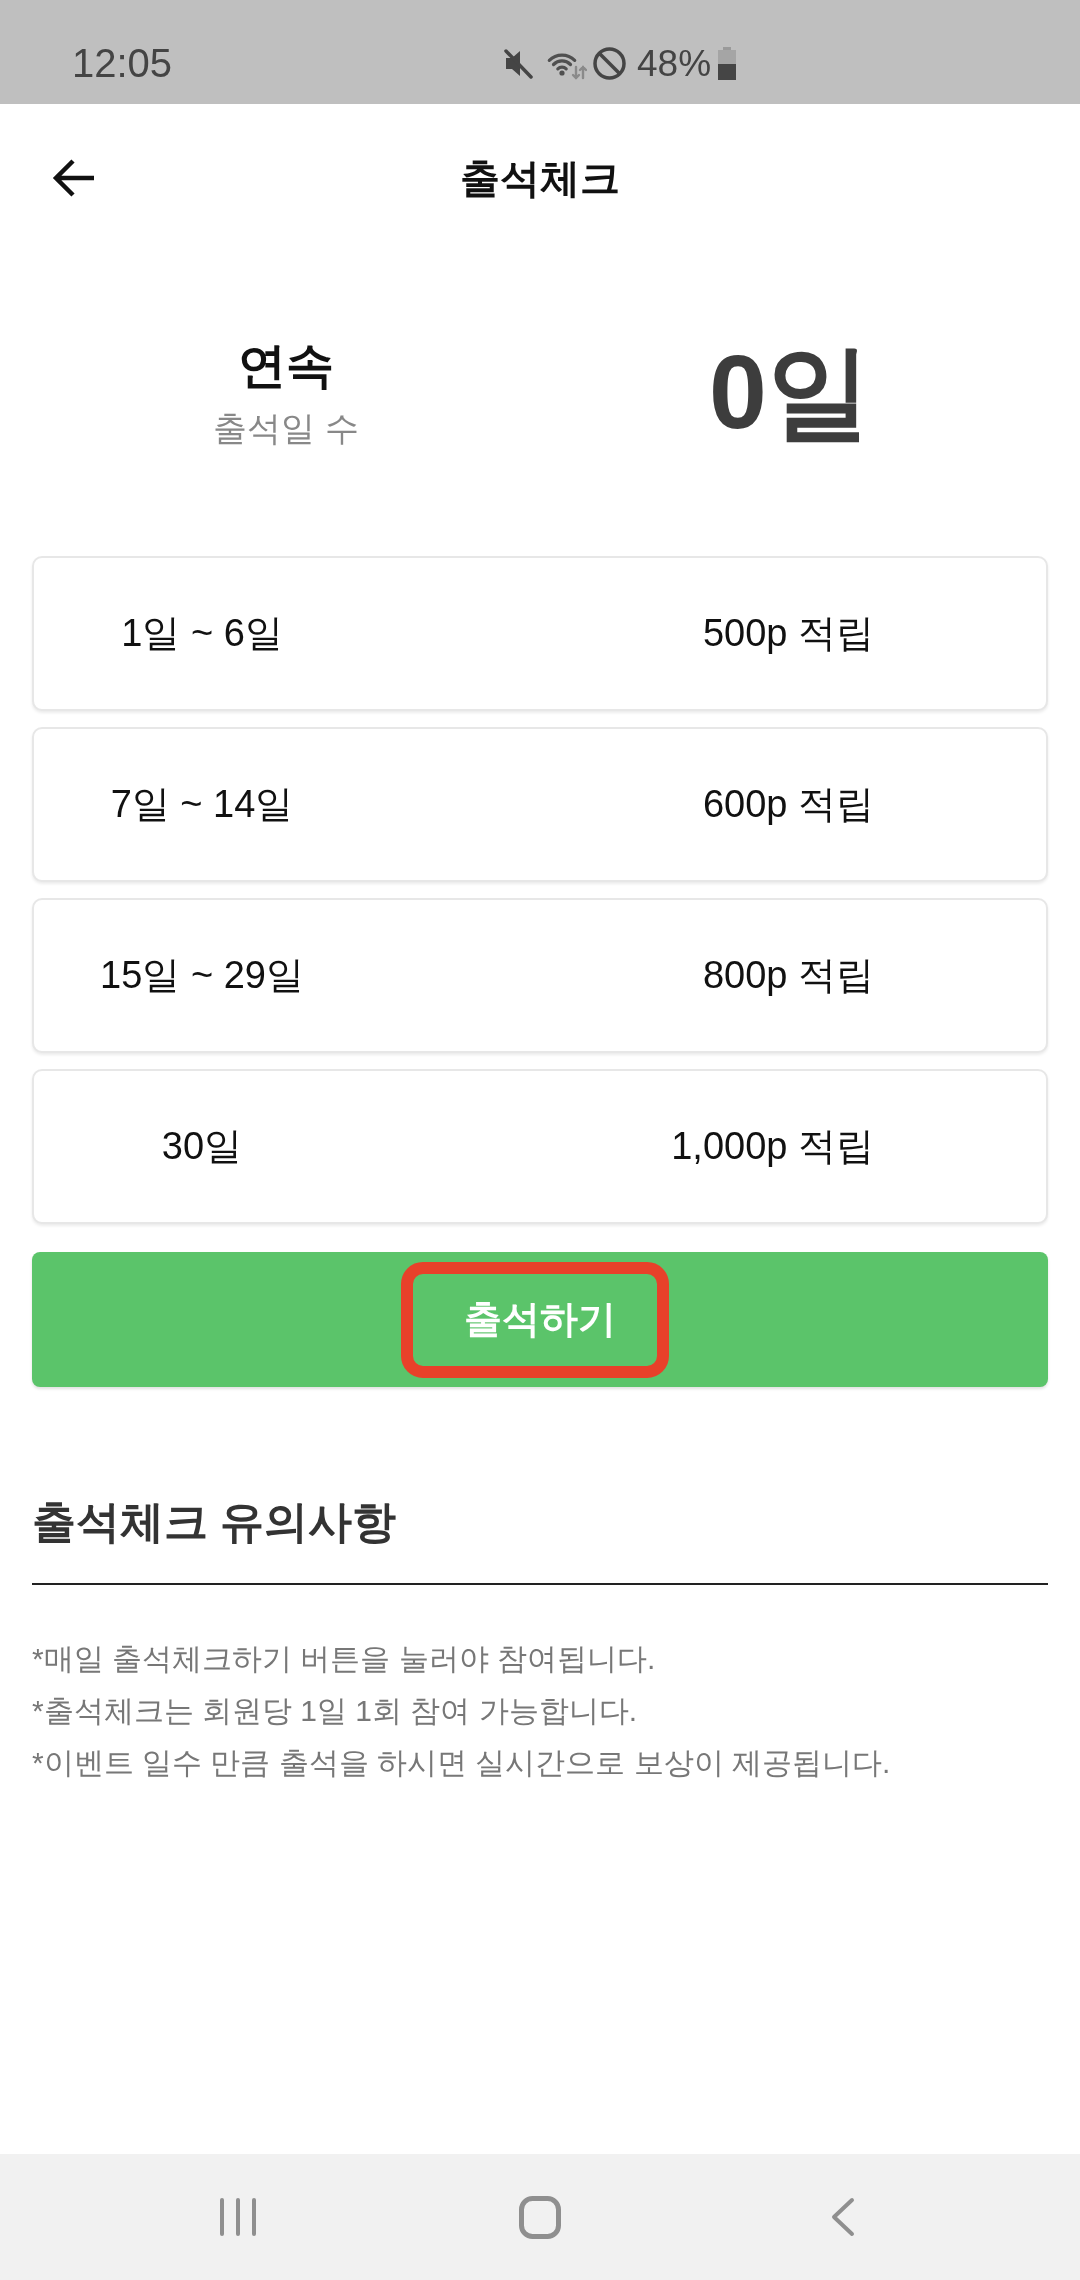 Image resolution: width=1080 pixels, height=2280 pixels. Describe the element at coordinates (518, 63) in the screenshot. I see `muted-speaker-icon` at that location.